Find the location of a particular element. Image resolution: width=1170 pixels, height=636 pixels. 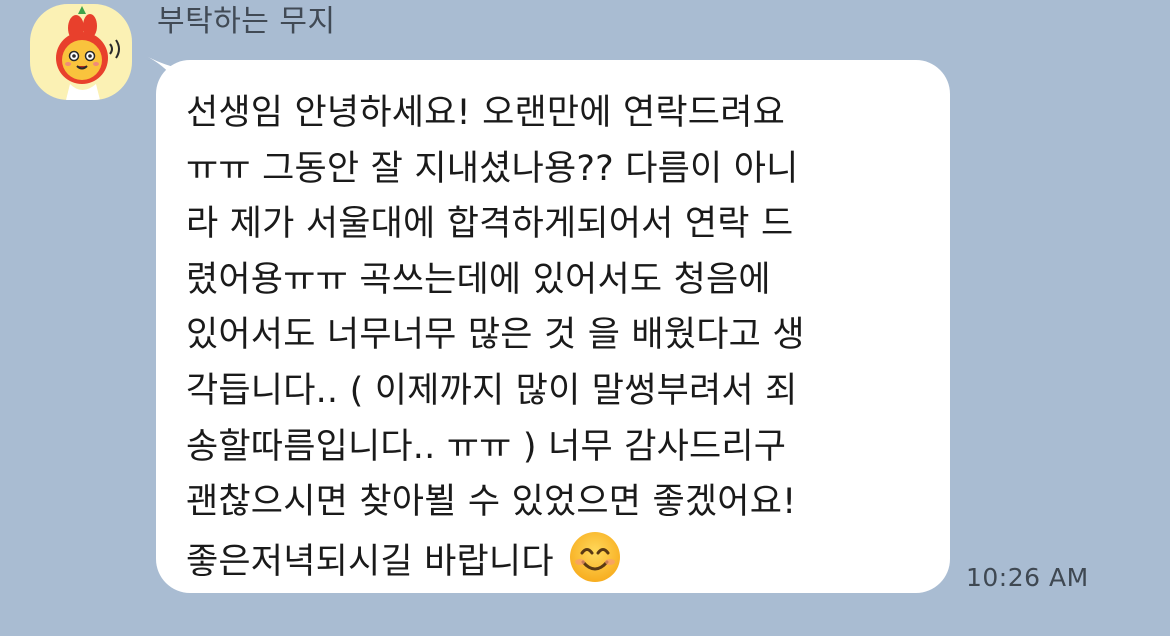

message-line: ㅠㅠ 그동안 잘 지내셨나용?? 다름이 아니 is located at coordinates (492, 168).